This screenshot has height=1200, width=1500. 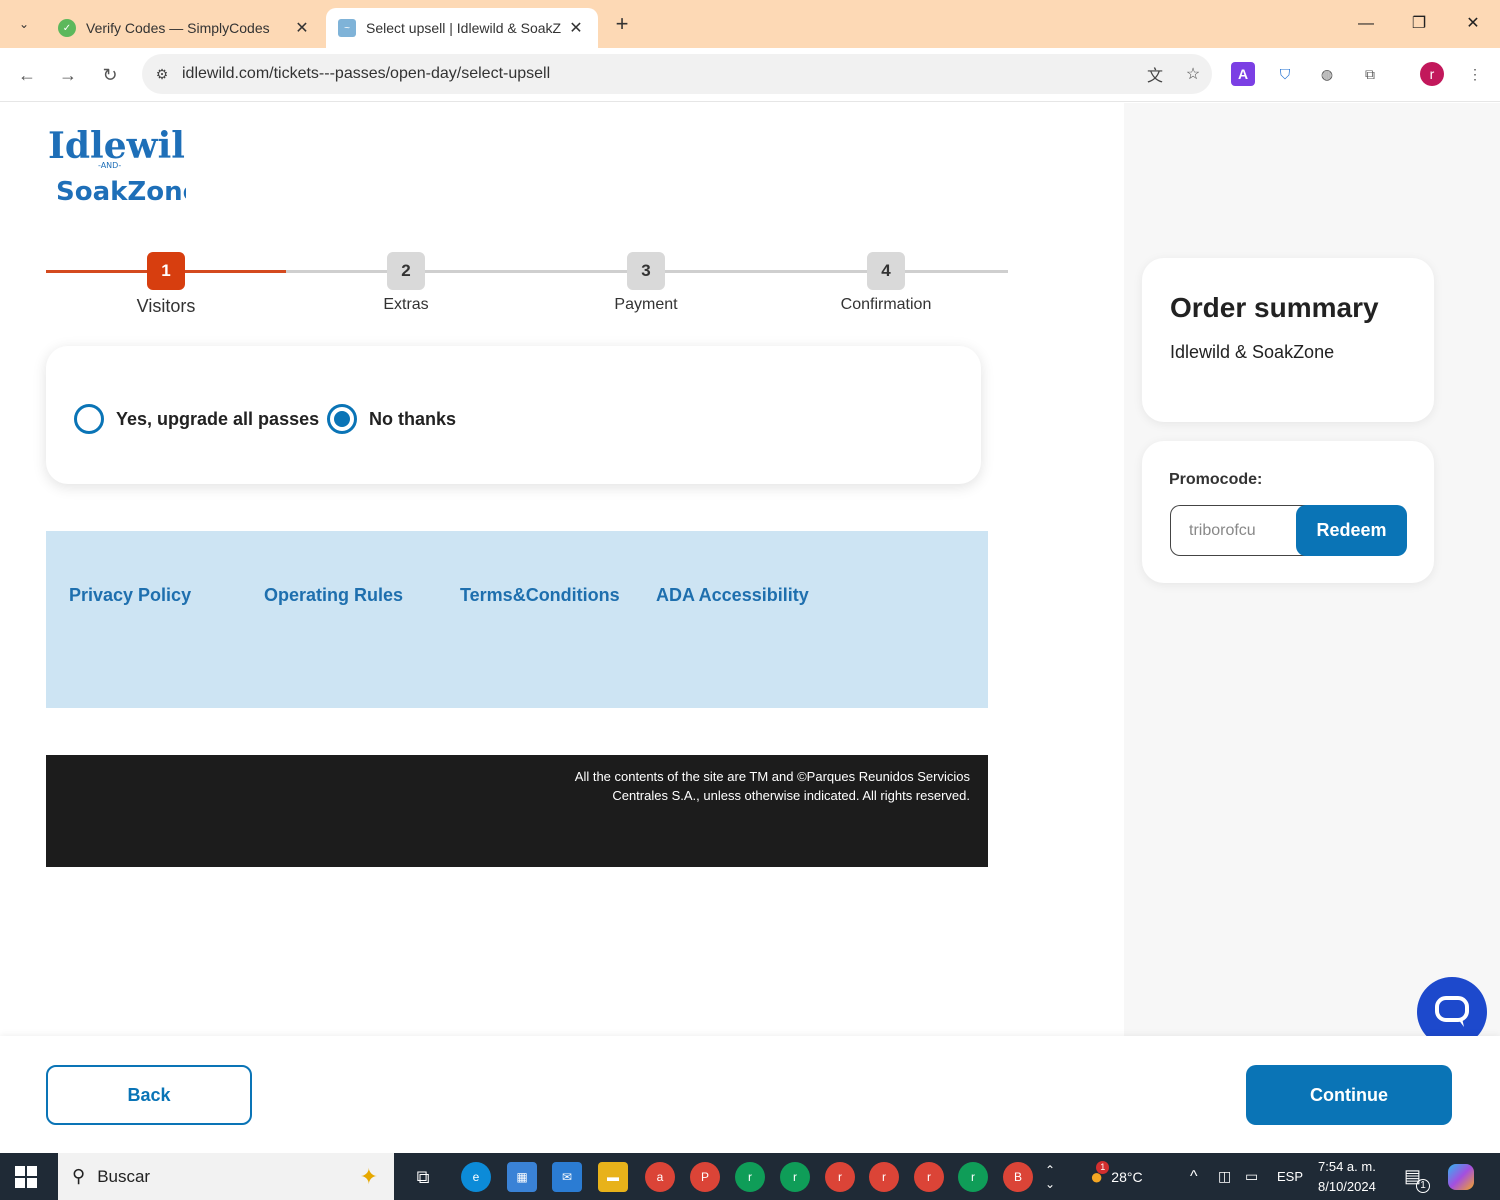 What do you see at coordinates (121, 192) in the screenshot?
I see `logo-line2: SoakZone` at bounding box center [121, 192].